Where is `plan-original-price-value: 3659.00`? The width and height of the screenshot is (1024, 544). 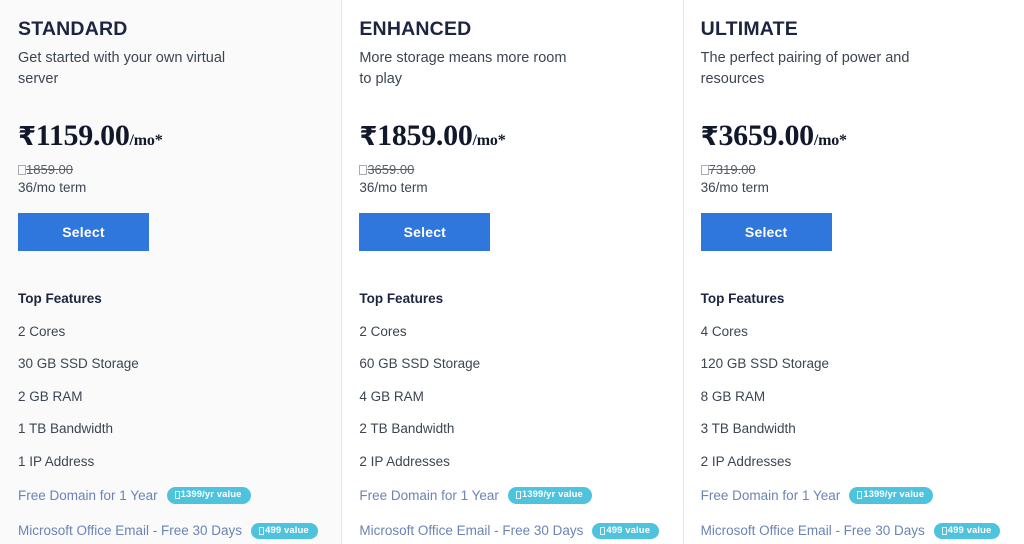 plan-original-price-value: 3659.00 is located at coordinates (391, 169).